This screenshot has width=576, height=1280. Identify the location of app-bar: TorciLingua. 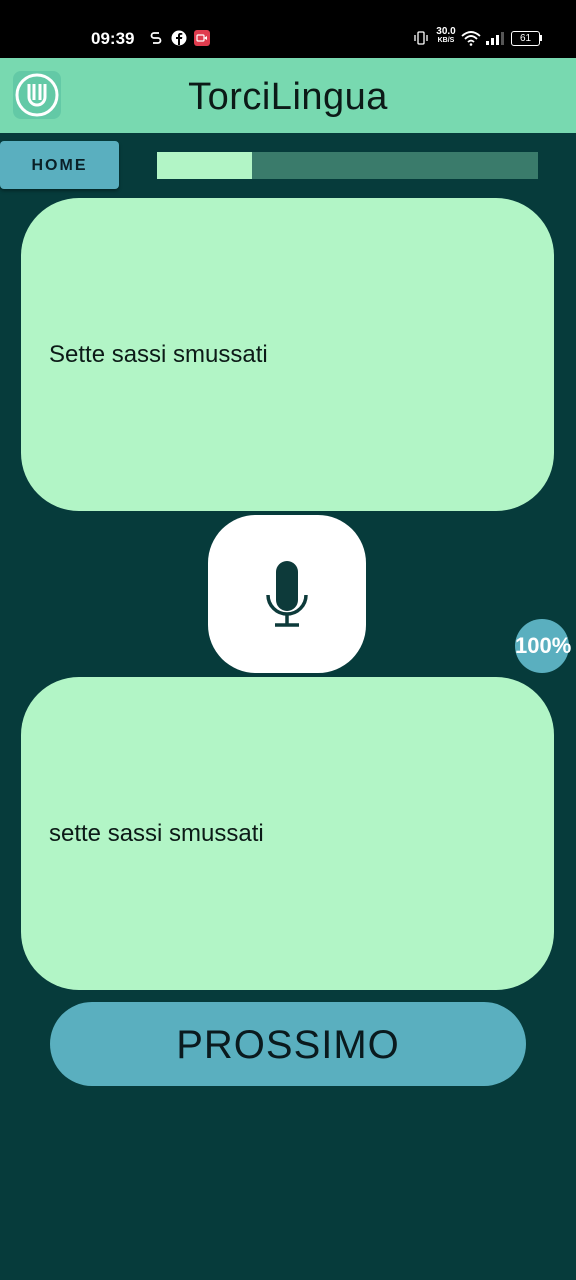
(288, 95).